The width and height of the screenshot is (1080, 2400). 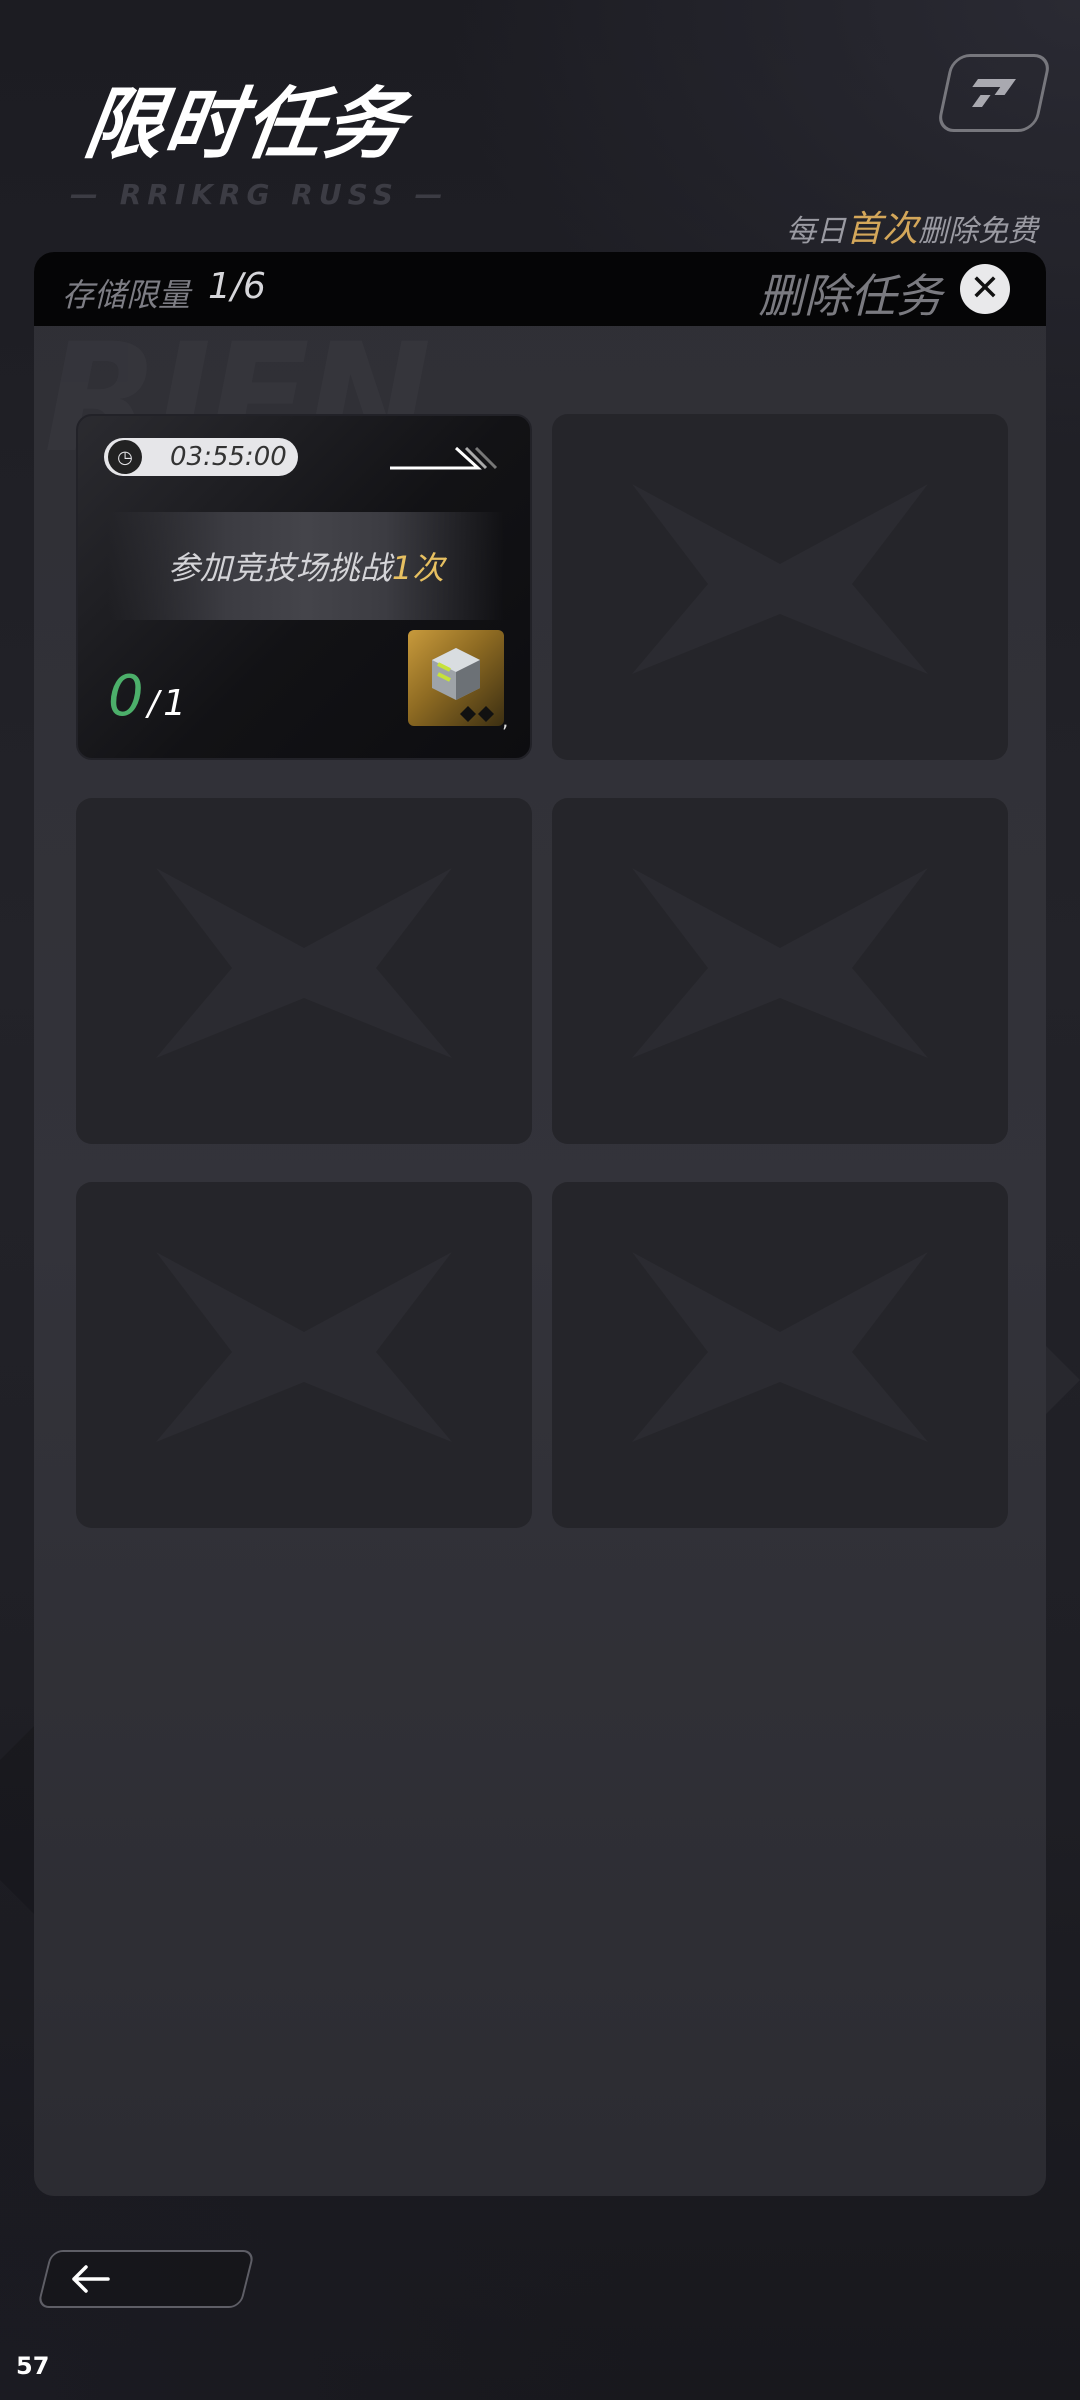 I want to click on page-number: 57, so click(x=33, y=2366).